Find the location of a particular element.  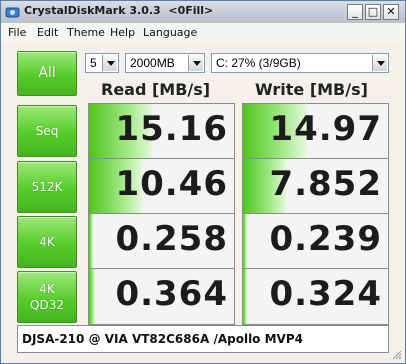

write-header: Write [MB/s] is located at coordinates (311, 89).